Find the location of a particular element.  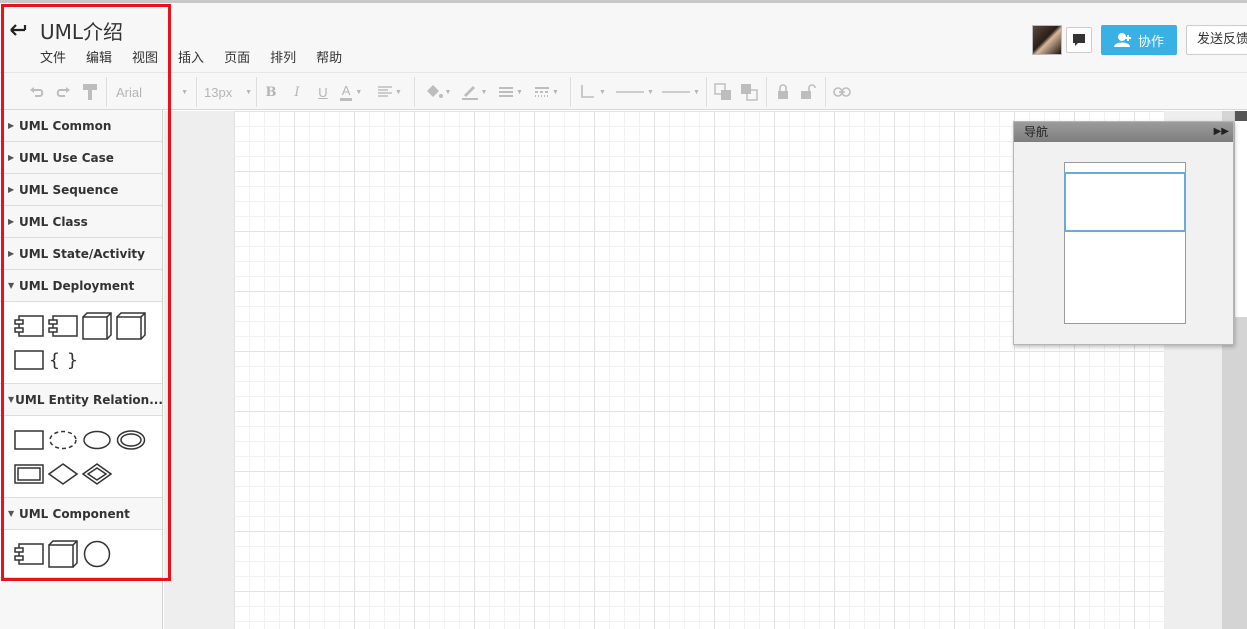

font-size-value: 13px is located at coordinates (218, 92).